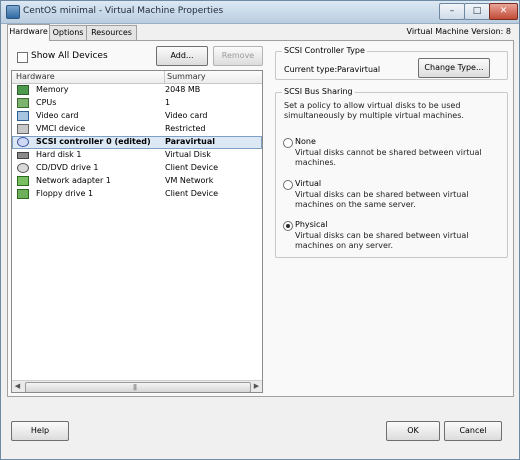 This screenshot has width=520, height=460. What do you see at coordinates (137, 90) in the screenshot?
I see `hardware-row-memory: Memory 2048 MB` at bounding box center [137, 90].